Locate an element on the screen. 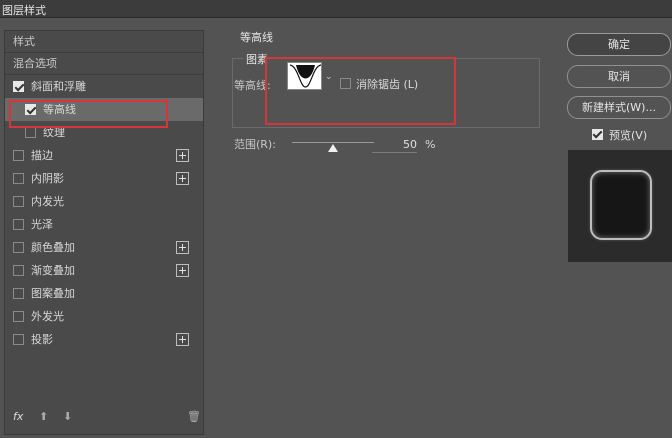 Image resolution: width=672 pixels, height=438 pixels. cancel-button: 取消 is located at coordinates (619, 76).